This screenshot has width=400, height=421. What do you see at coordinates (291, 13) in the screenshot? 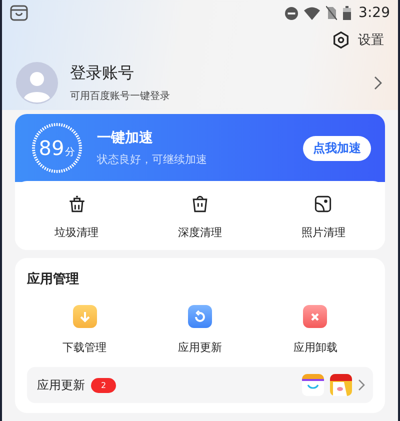
I see `do-not-disturb-icon` at bounding box center [291, 13].